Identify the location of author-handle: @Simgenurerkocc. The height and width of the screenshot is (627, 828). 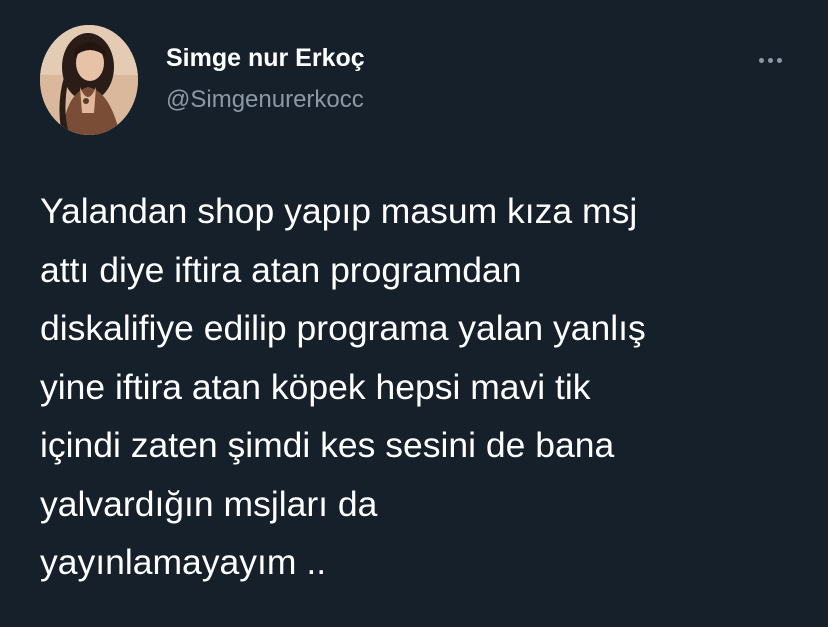
(265, 100).